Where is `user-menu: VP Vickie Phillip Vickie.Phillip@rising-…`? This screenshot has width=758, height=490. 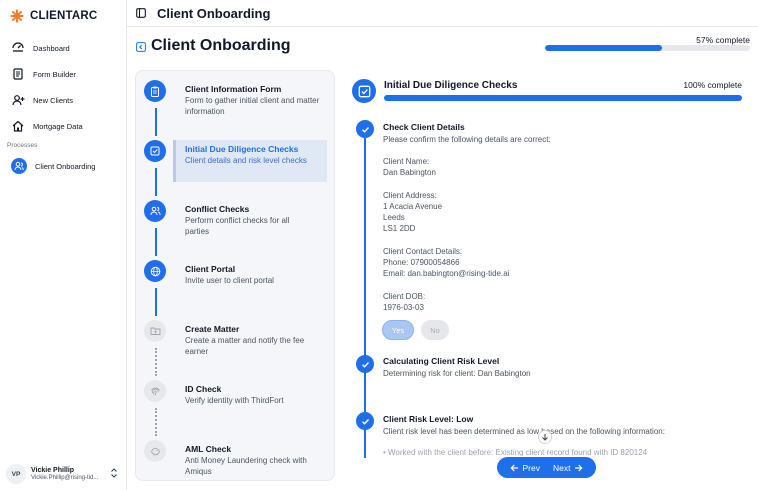
user-menu: VP Vickie Phillip Vickie.Phillip@rising-… is located at coordinates (64, 474).